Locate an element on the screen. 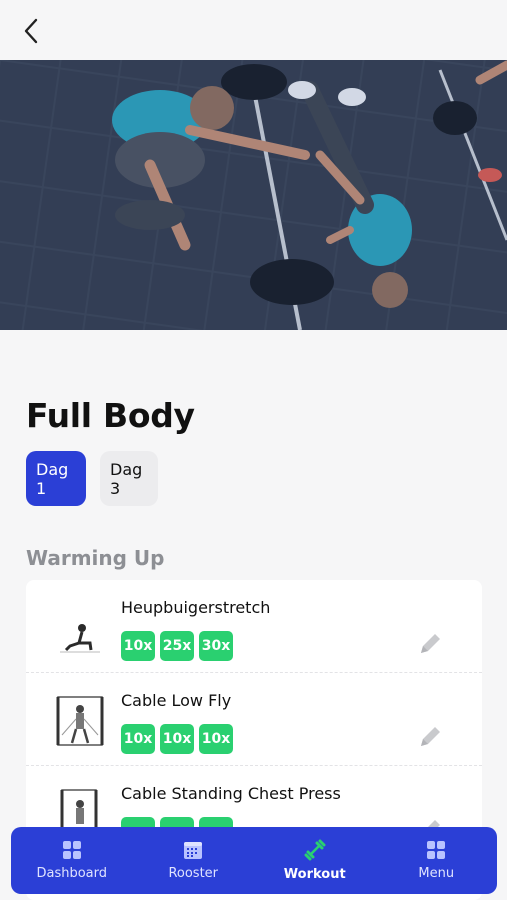 The width and height of the screenshot is (507, 900). dumbbell-icon is located at coordinates (315, 850).